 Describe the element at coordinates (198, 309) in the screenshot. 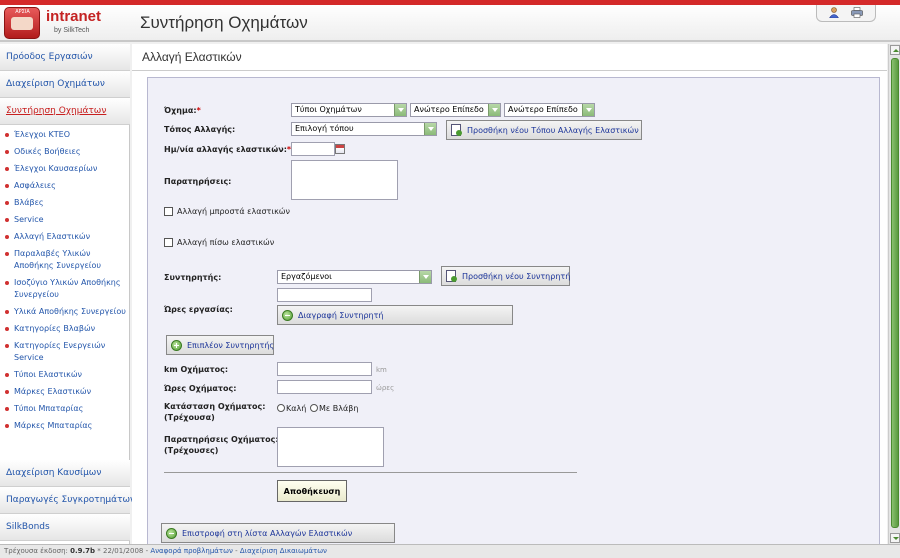

I see `work-hours-label: Ώρες εργασίας:` at that location.